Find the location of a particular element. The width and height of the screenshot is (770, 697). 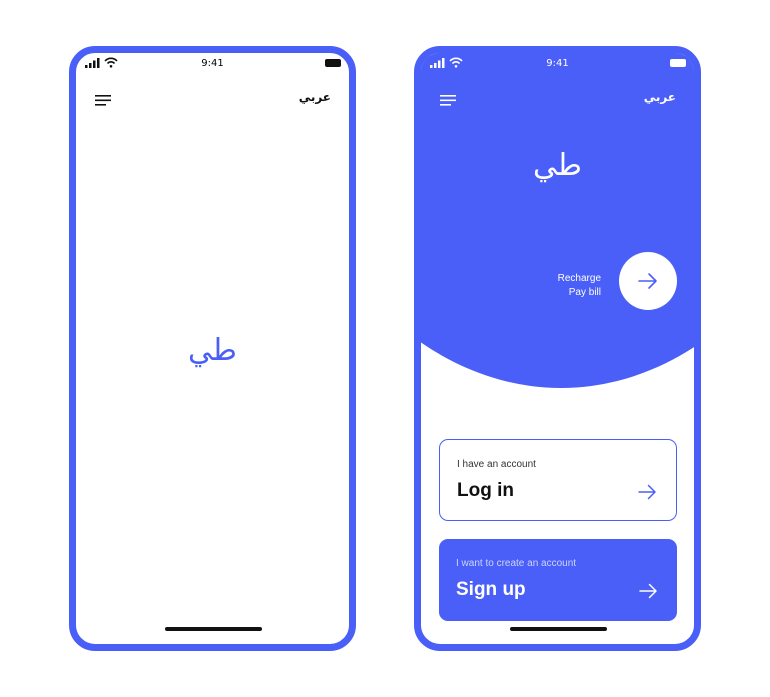

signup-title: Sign up is located at coordinates (491, 589).